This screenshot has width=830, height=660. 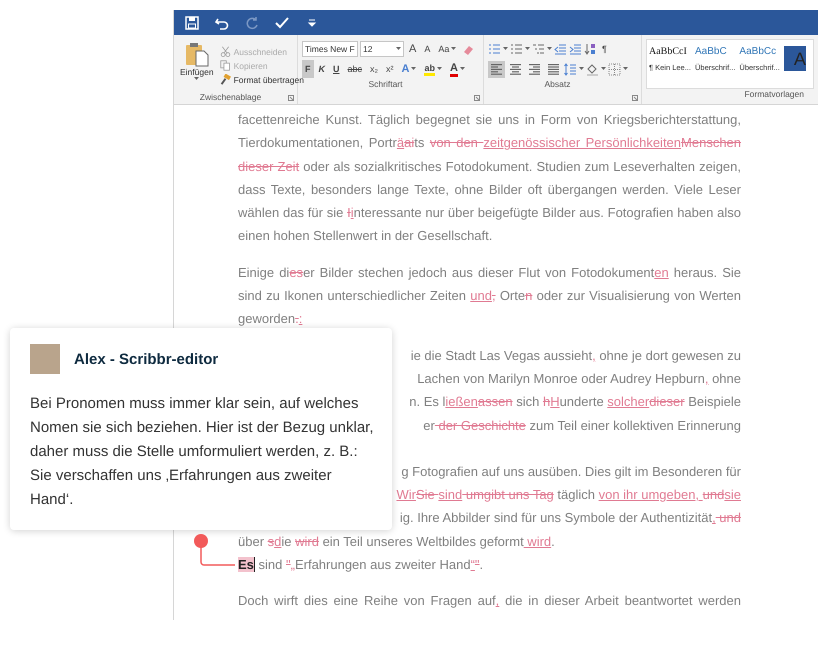 What do you see at coordinates (361, 565) in the screenshot?
I see `text-line: Es sind "„Erfahrungen aus zweiter Hand“".` at bounding box center [361, 565].